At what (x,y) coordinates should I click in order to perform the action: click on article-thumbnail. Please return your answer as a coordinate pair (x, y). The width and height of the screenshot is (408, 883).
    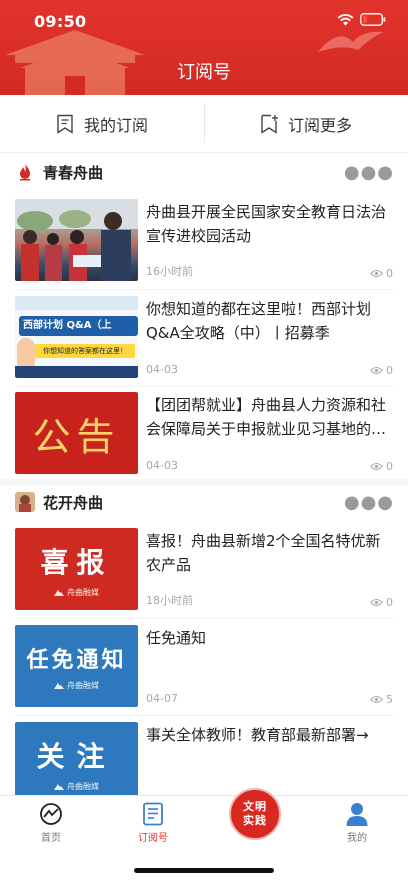
    Looking at the image, I should click on (76, 240).